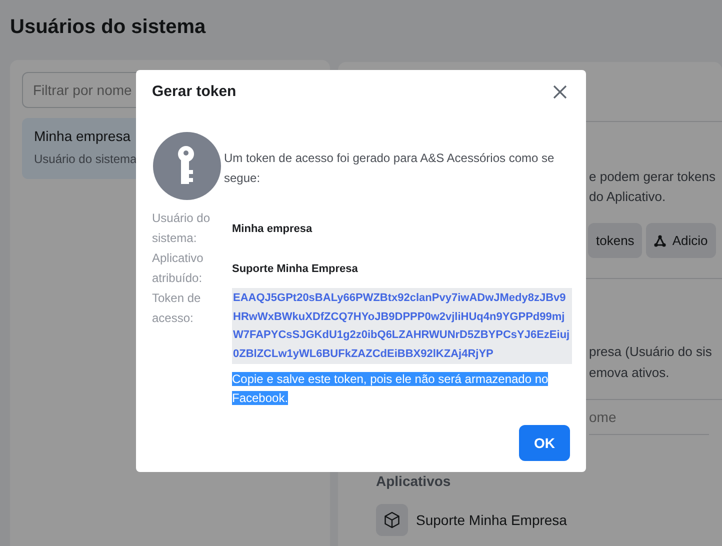 The height and width of the screenshot is (546, 722). I want to click on user-role: Usuário do sistema, so click(85, 159).